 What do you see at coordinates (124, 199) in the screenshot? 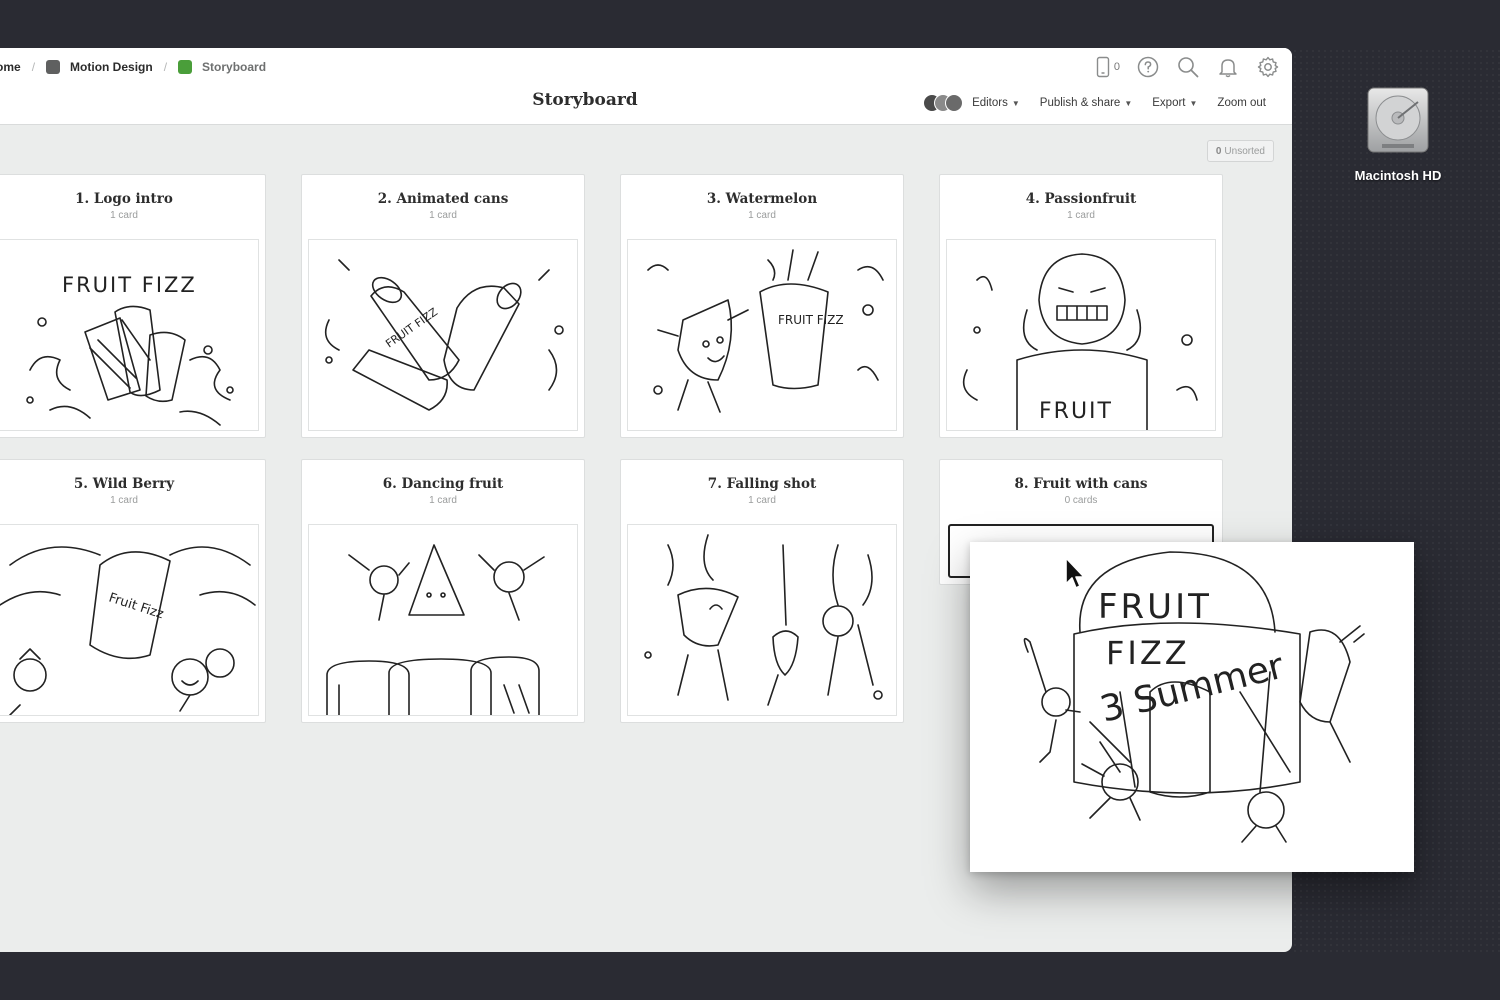
I see `panel-title: 1. Logo intro` at bounding box center [124, 199].